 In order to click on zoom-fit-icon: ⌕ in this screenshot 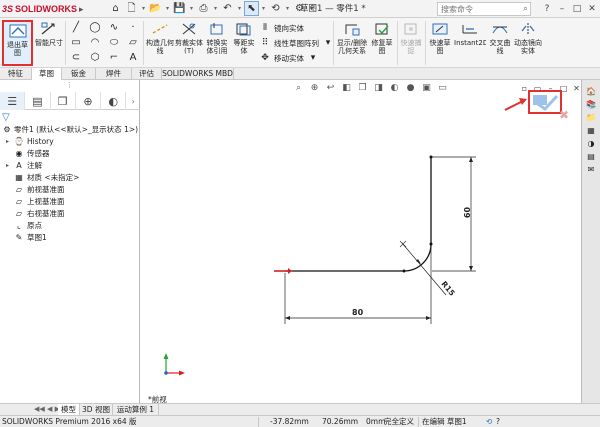, I will do `click(298, 88)`.